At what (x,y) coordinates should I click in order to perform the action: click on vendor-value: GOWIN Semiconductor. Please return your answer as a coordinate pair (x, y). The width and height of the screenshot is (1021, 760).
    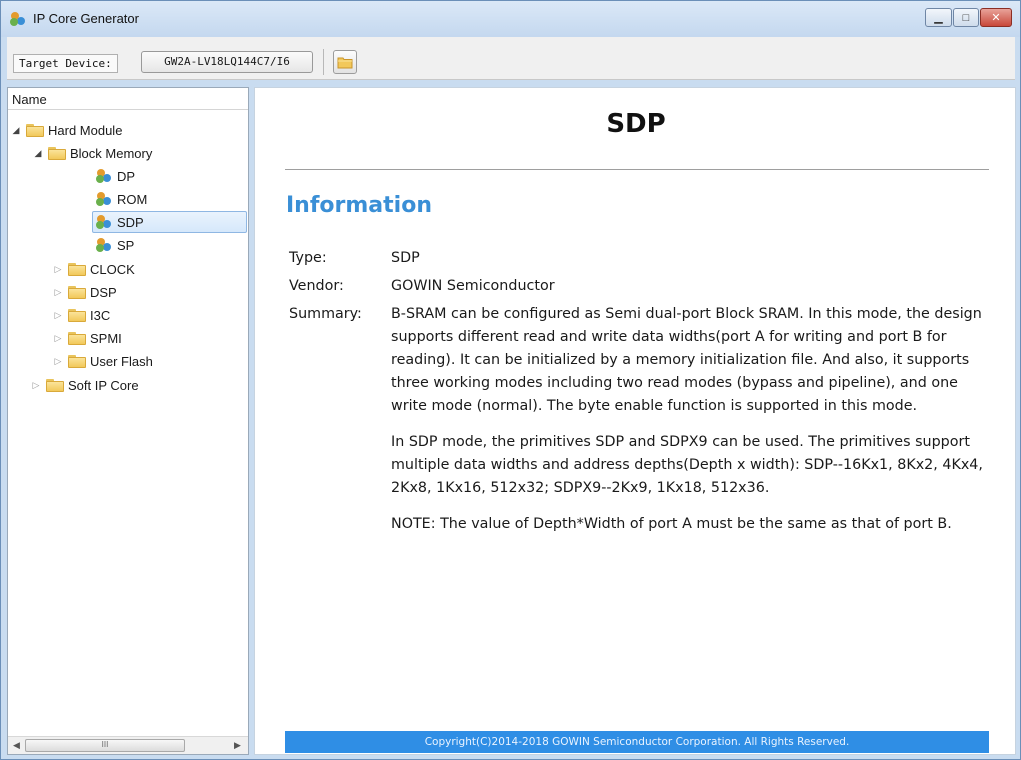
    Looking at the image, I should click on (473, 286).